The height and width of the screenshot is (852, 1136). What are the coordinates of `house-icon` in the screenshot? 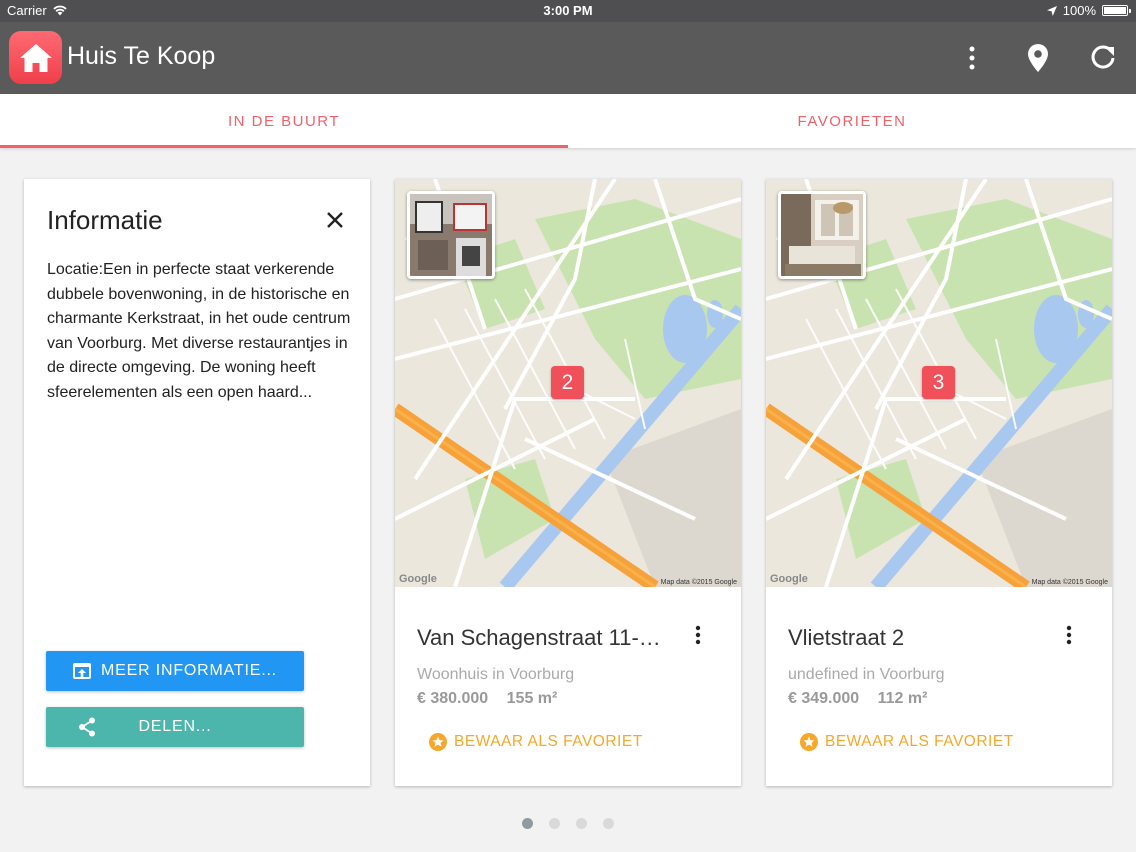 It's located at (35, 57).